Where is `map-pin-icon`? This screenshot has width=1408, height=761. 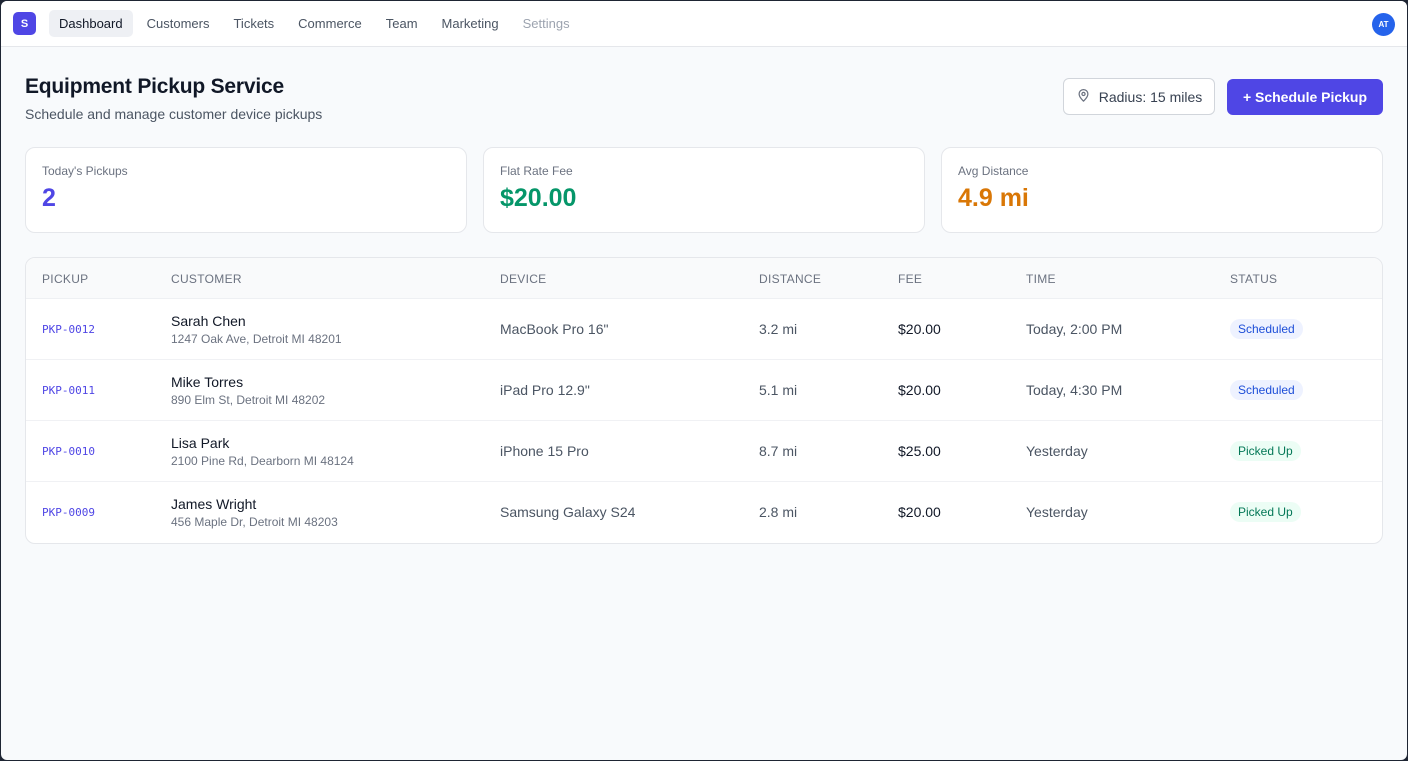
map-pin-icon is located at coordinates (1083, 97).